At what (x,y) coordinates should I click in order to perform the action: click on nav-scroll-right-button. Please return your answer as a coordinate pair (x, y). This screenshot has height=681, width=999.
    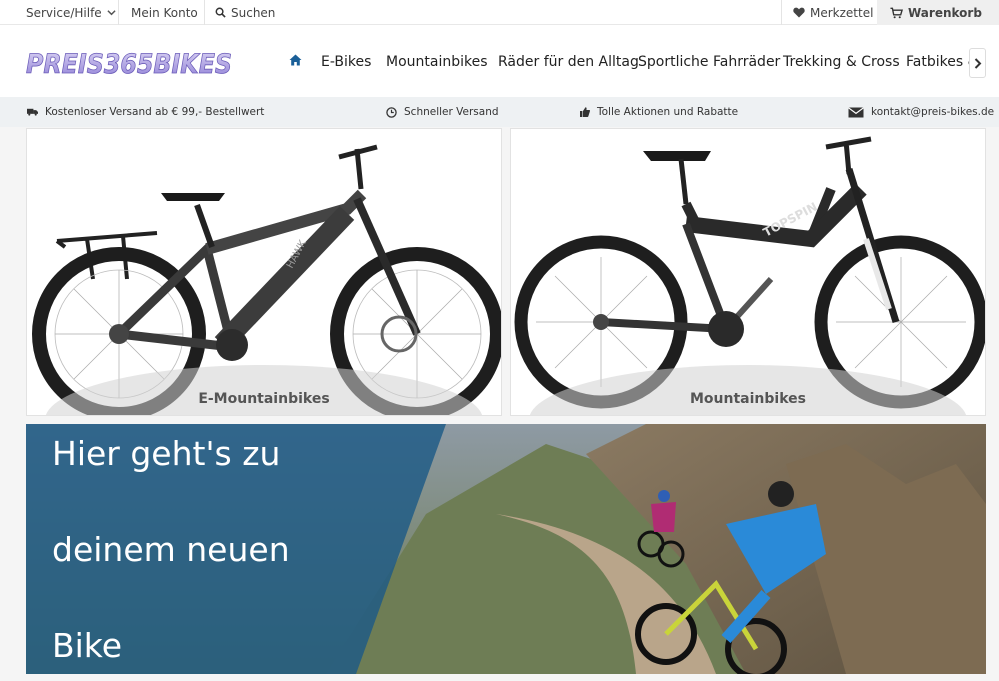
    Looking at the image, I should click on (977, 63).